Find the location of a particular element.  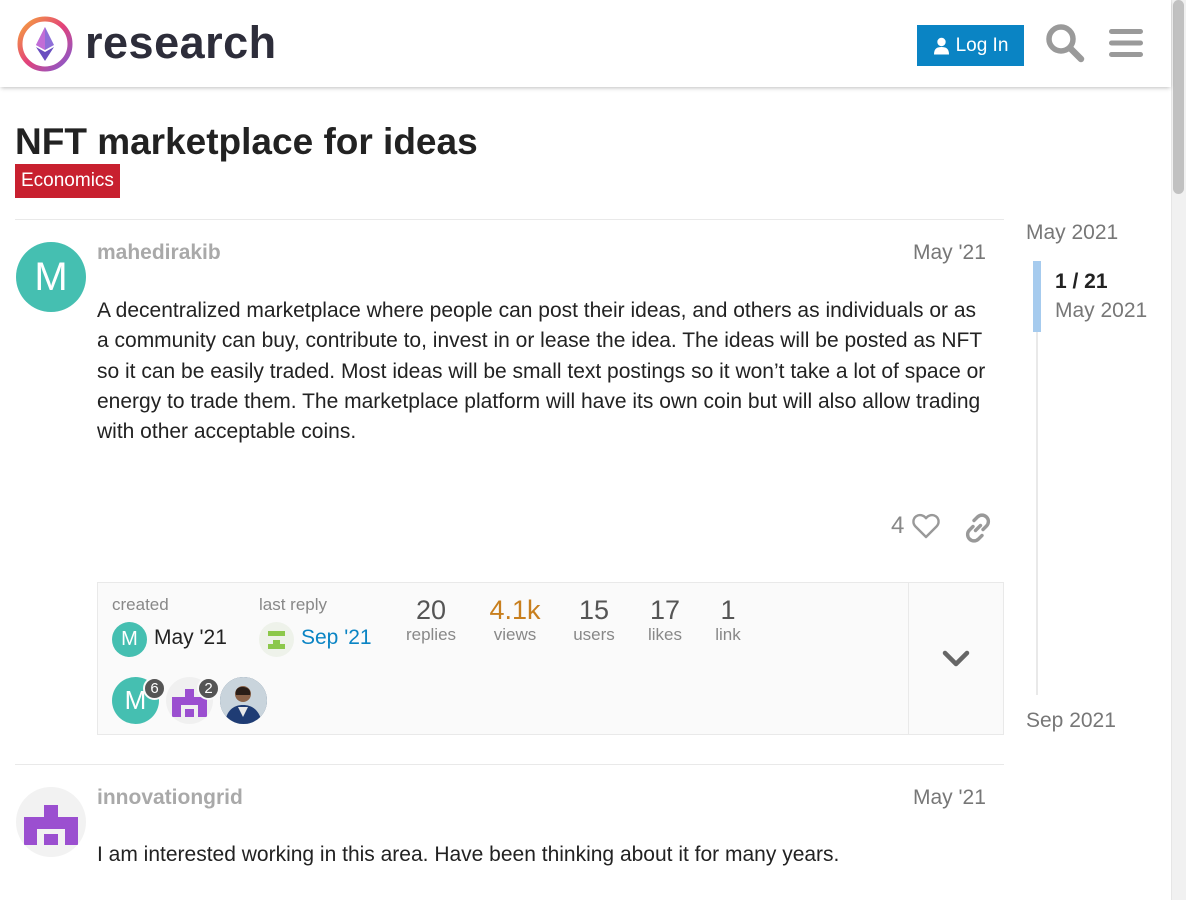

link-icon is located at coordinates (978, 528).